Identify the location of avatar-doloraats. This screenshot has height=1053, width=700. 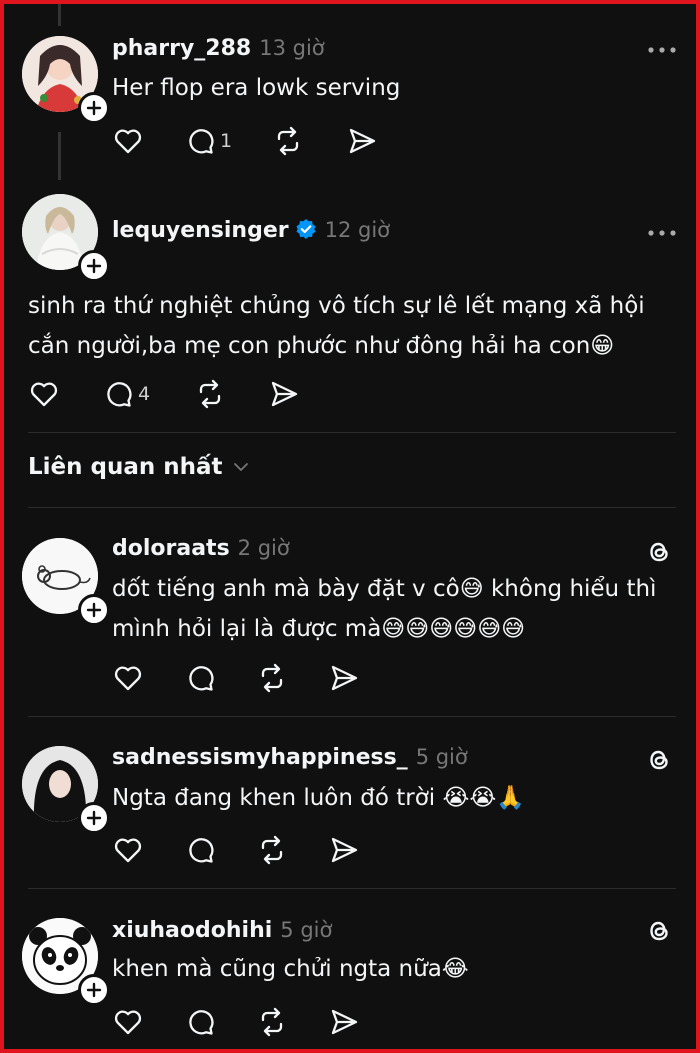
(66, 582).